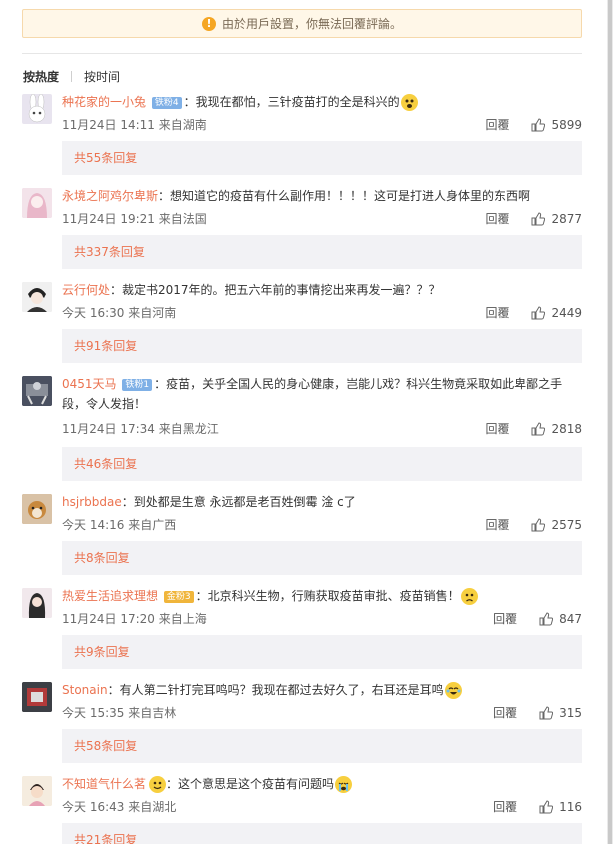  Describe the element at coordinates (250, 784) in the screenshot. I see `comment-body: ：这个意思是这个疫苗有问题吗` at that location.